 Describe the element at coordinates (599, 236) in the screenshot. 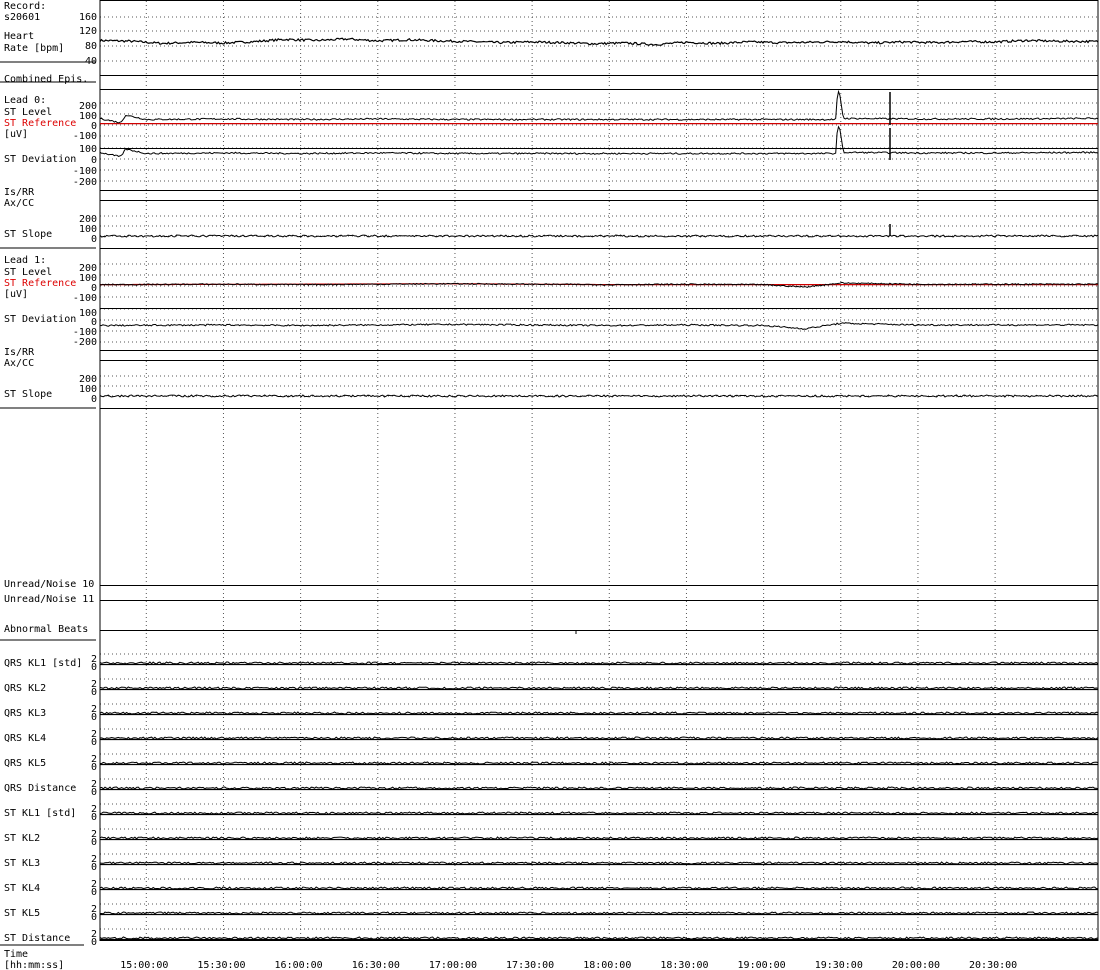

I see `lead0-st-slope-trace` at that location.